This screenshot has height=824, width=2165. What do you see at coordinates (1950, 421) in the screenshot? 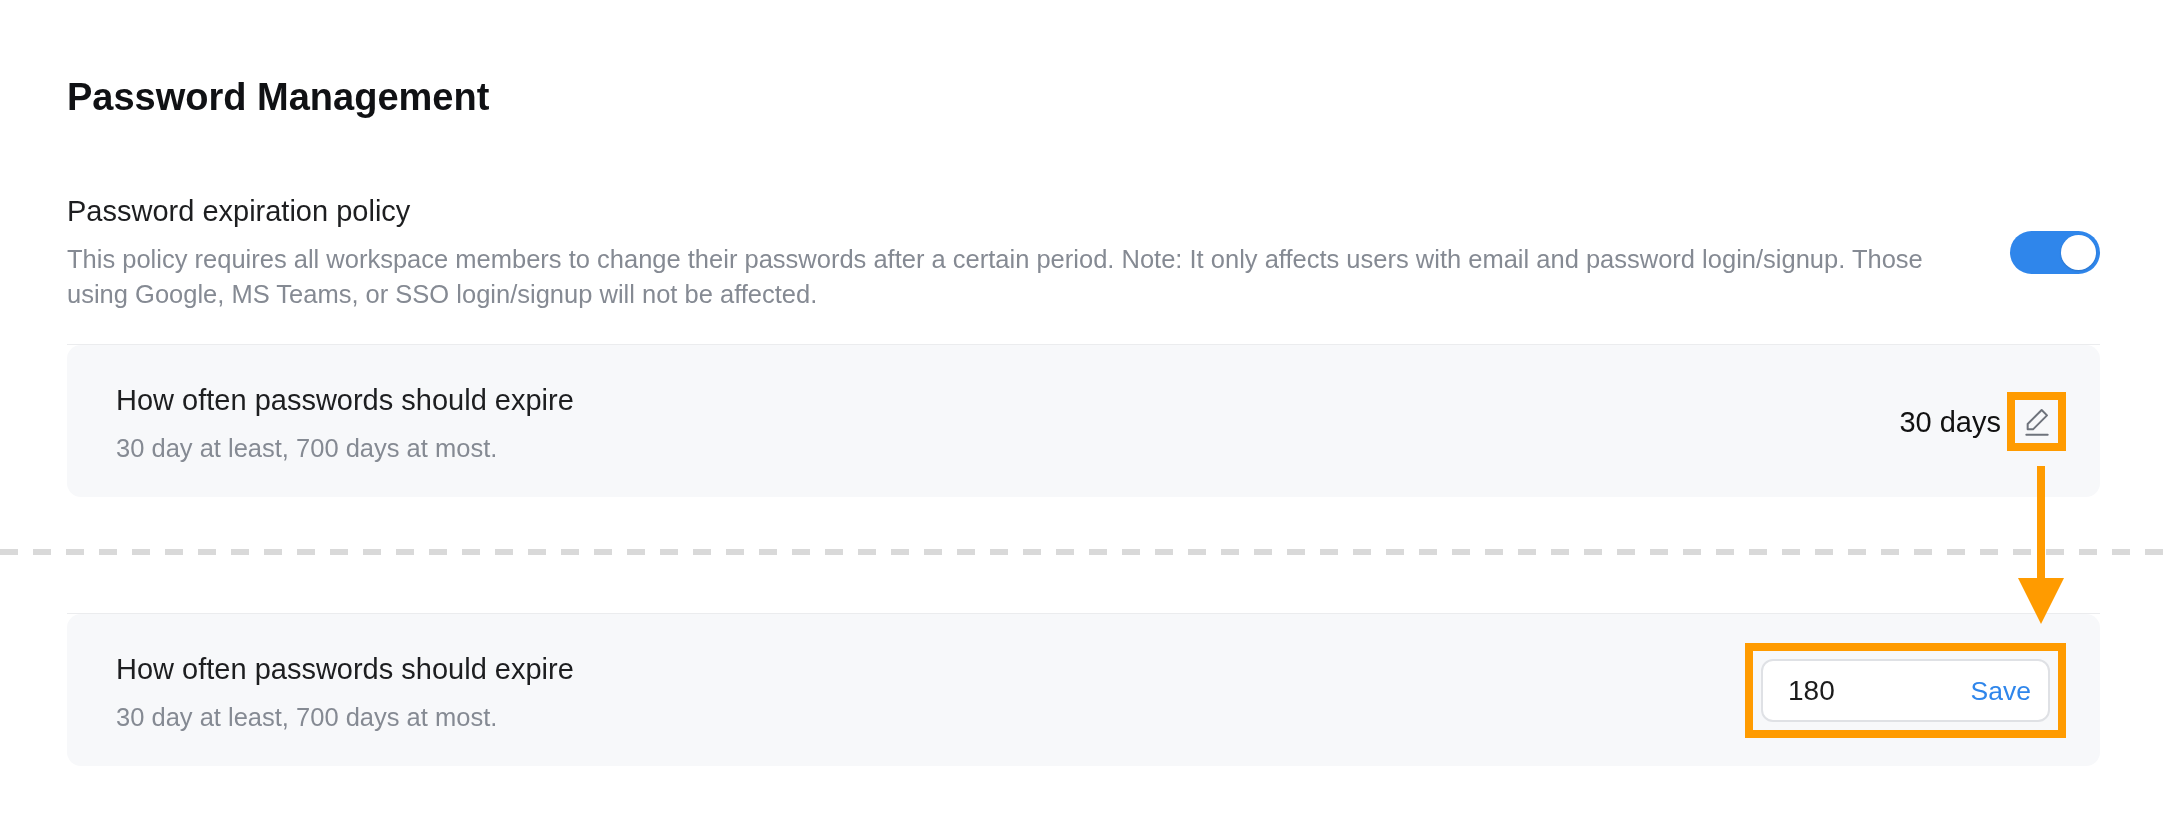
I see `value-text: 30 days` at bounding box center [1950, 421].